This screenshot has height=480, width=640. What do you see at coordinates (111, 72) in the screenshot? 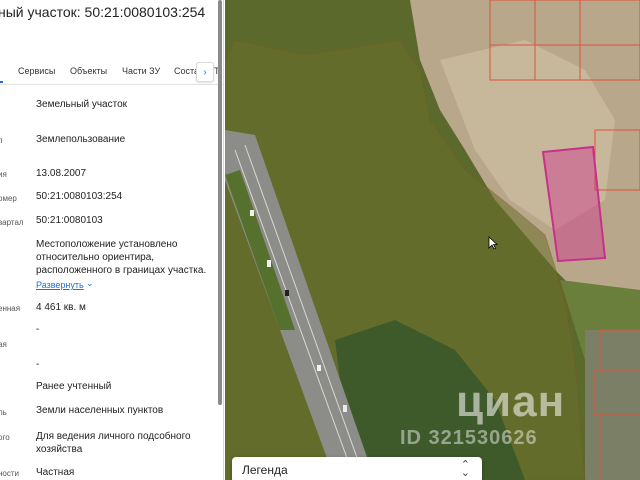
I see `tab-bar: Сервисы Объекты Части ЗУ Соста` at bounding box center [111, 72].